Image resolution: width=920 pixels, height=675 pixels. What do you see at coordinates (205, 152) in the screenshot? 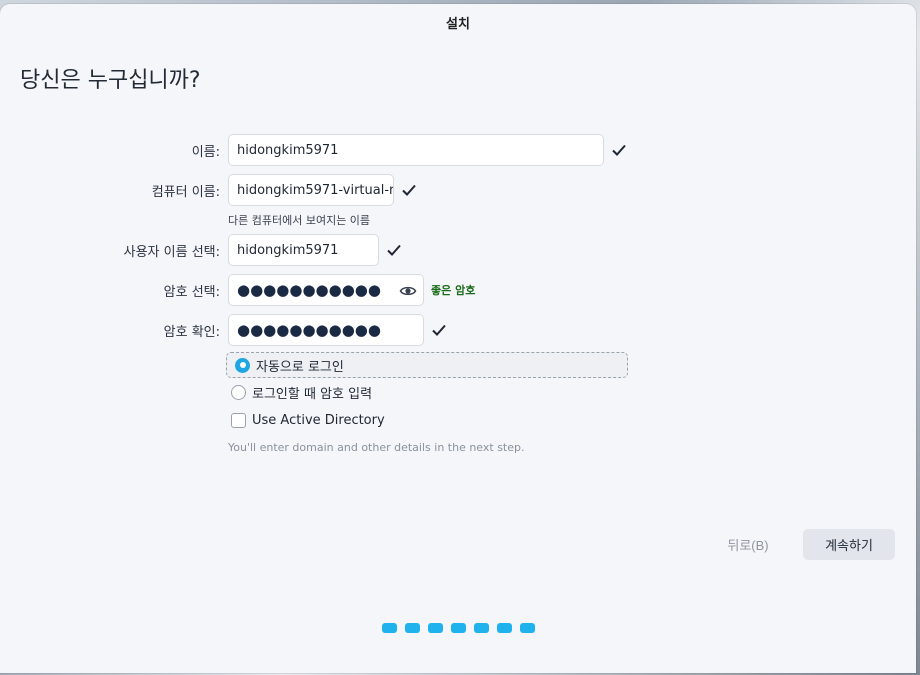
I see `name-label: 이름:` at bounding box center [205, 152].